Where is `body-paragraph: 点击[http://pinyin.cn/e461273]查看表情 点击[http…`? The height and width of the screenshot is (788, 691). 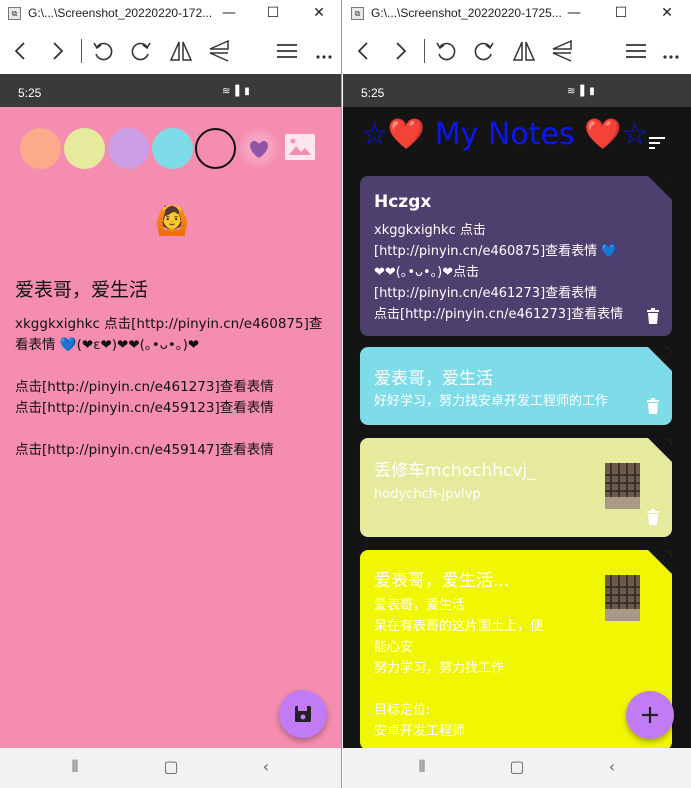
body-paragraph: 点击[http://pinyin.cn/e461273]查看表情 点击[http… is located at coordinates (144, 397).